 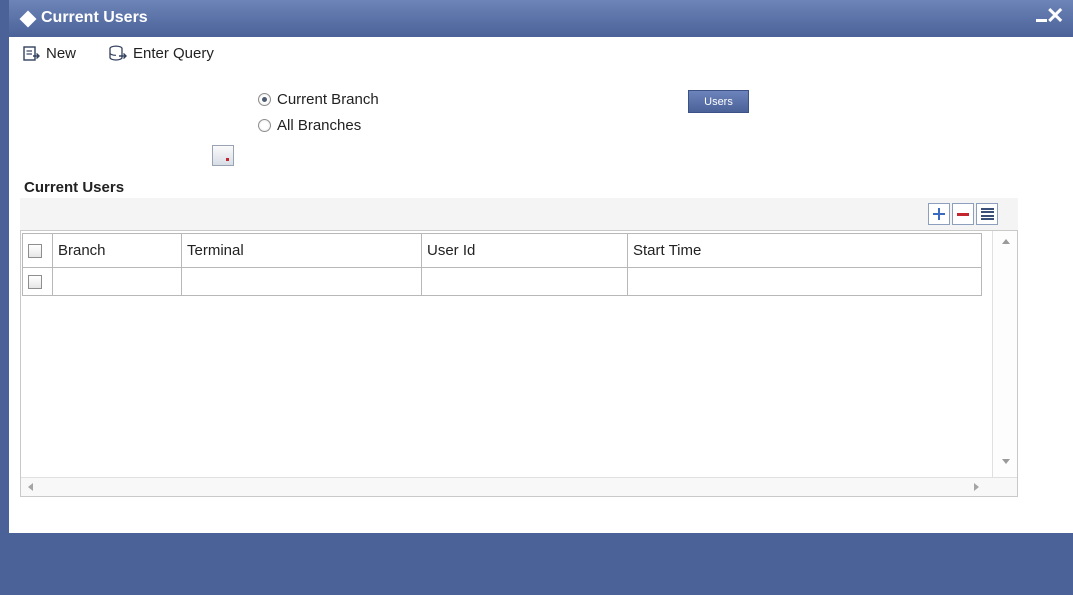 What do you see at coordinates (301, 250) in the screenshot?
I see `column-header-terminal: Terminal` at bounding box center [301, 250].